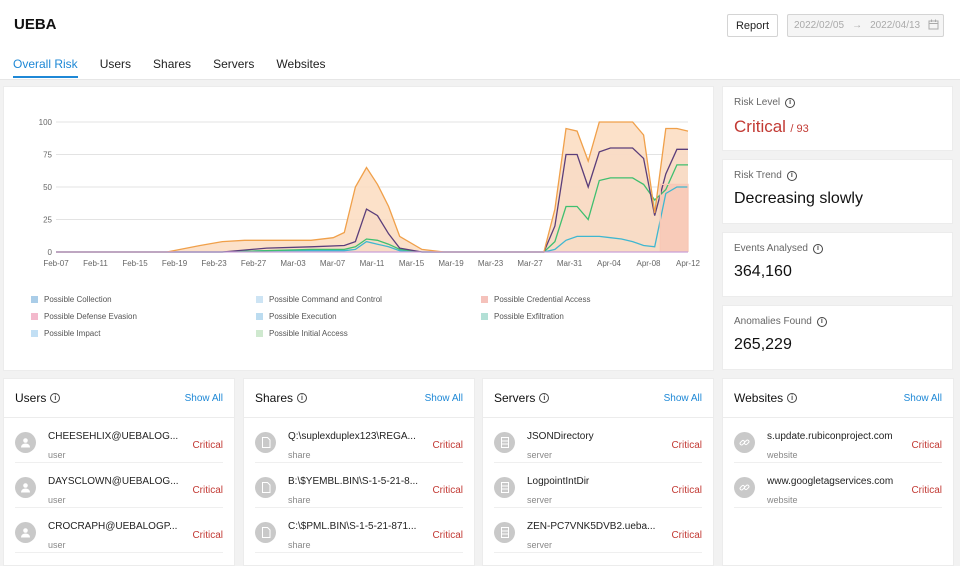  I want to click on x-tick-label: Feb-15, so click(135, 263).